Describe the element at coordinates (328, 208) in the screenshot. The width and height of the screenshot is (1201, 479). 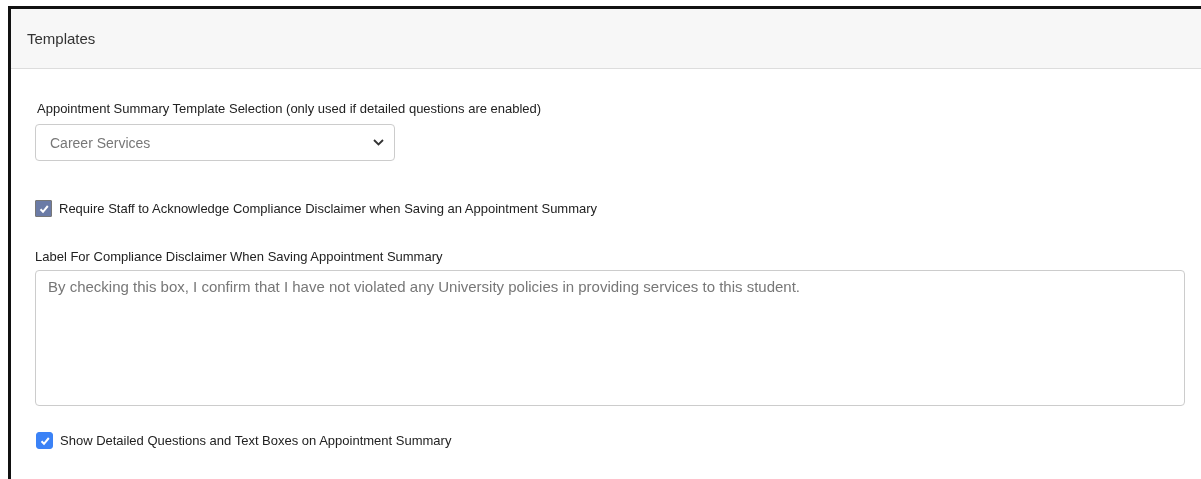
I see `checkbox-label: Require Staff to Acknowledge Compliance Disclaimer when Saving an Appointment Summary` at that location.